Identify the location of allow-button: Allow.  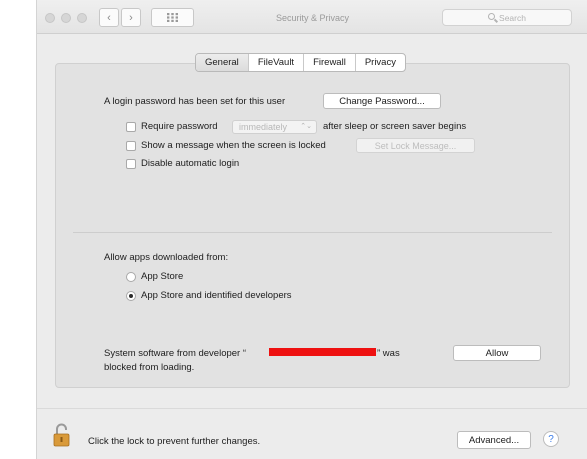
(497, 353).